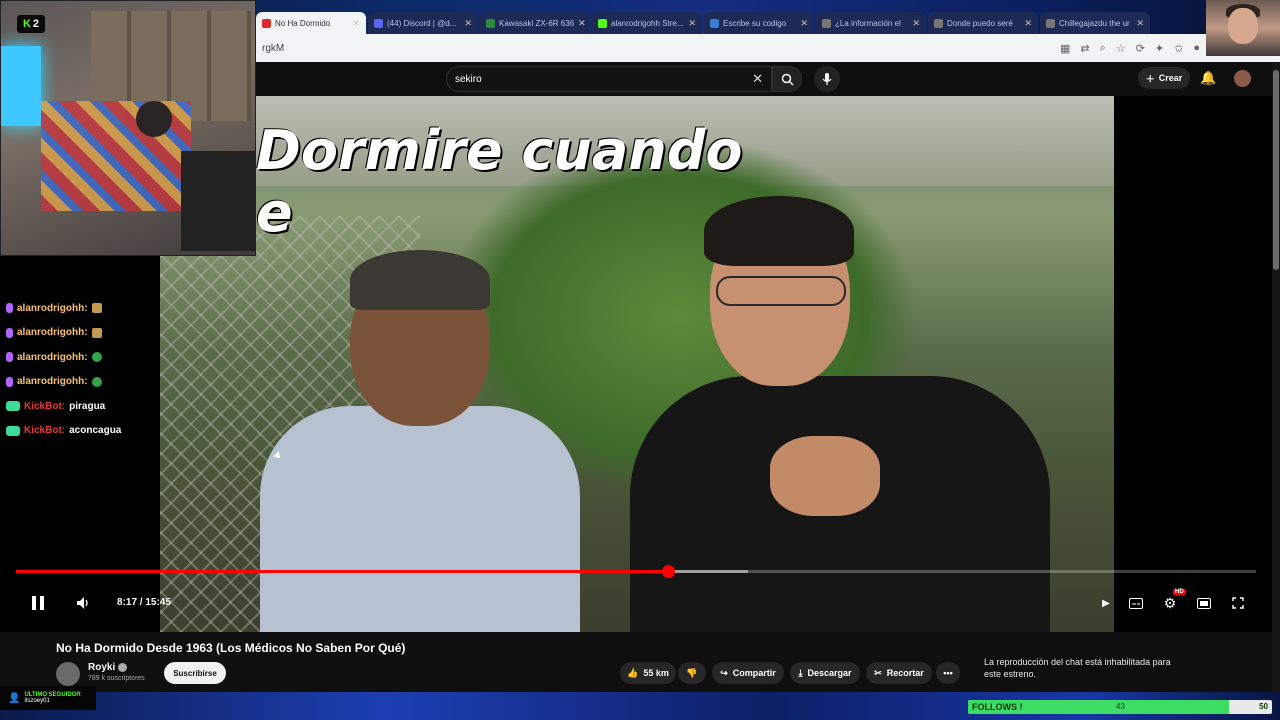 This screenshot has height=720, width=1280. Describe the element at coordinates (274, 212) in the screenshot. I see `video-caption-line-2: e` at that location.